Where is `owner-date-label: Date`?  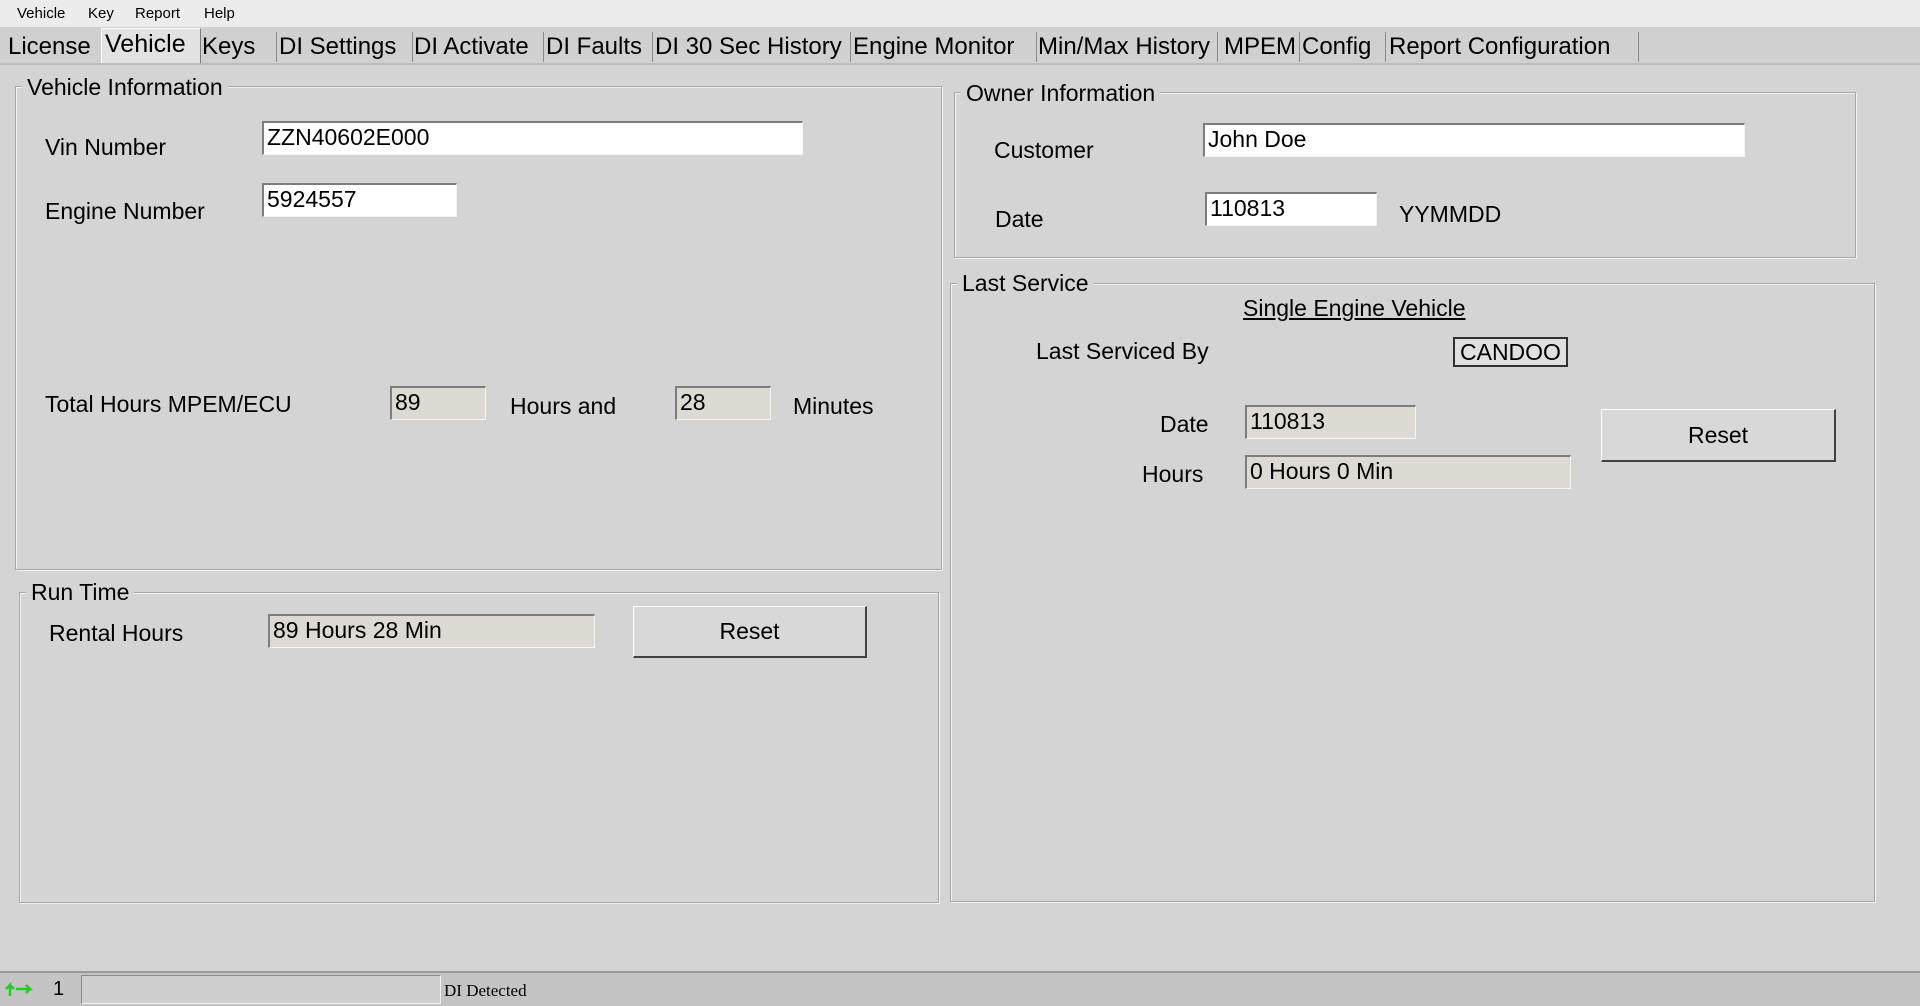 owner-date-label: Date is located at coordinates (1019, 219).